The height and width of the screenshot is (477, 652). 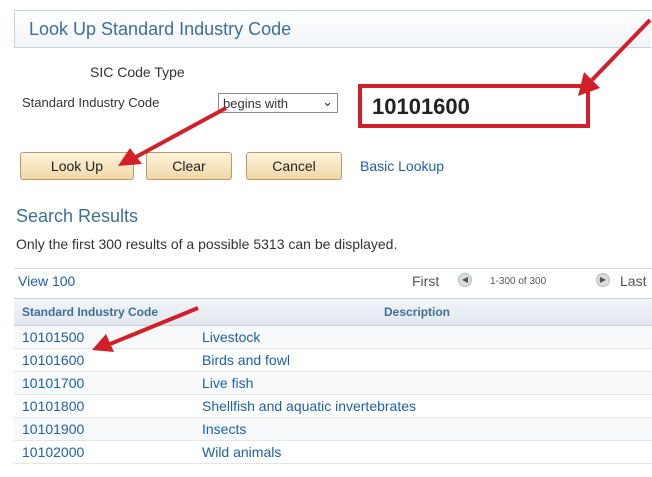 I want to click on table-row: 10101600 Birds and fowl, so click(x=333, y=360).